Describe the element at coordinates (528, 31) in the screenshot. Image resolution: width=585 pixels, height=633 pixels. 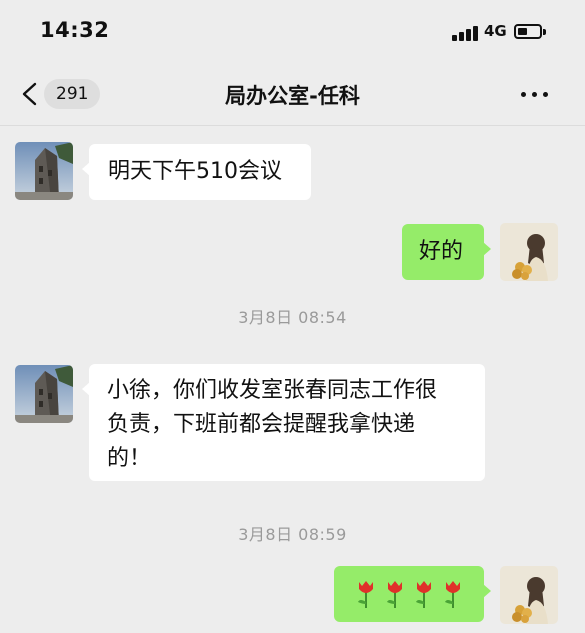
I see `battery-icon` at that location.